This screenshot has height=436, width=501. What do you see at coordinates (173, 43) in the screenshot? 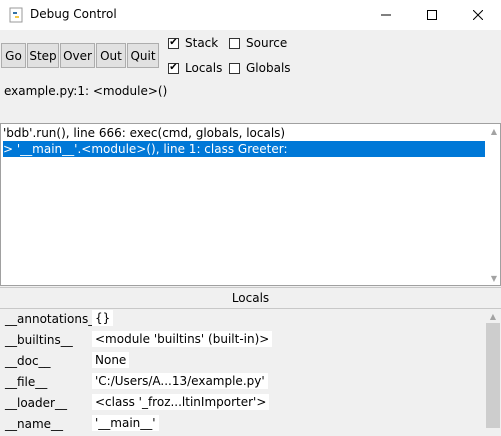
I see `stack-checkbox-box: ✔` at bounding box center [173, 43].